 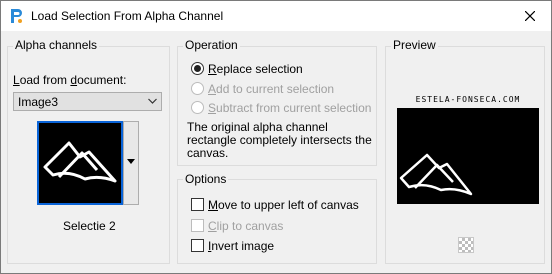 I want to click on close-icon, so click(x=530, y=16).